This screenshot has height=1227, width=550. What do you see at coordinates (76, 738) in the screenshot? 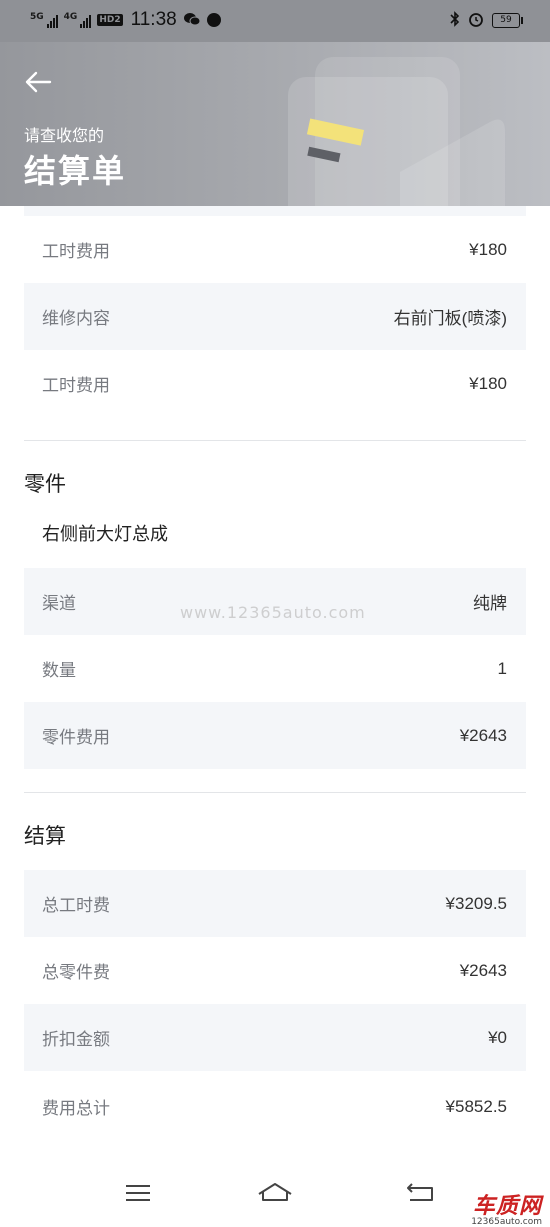
I see `row-label: 零件费用` at bounding box center [76, 738].